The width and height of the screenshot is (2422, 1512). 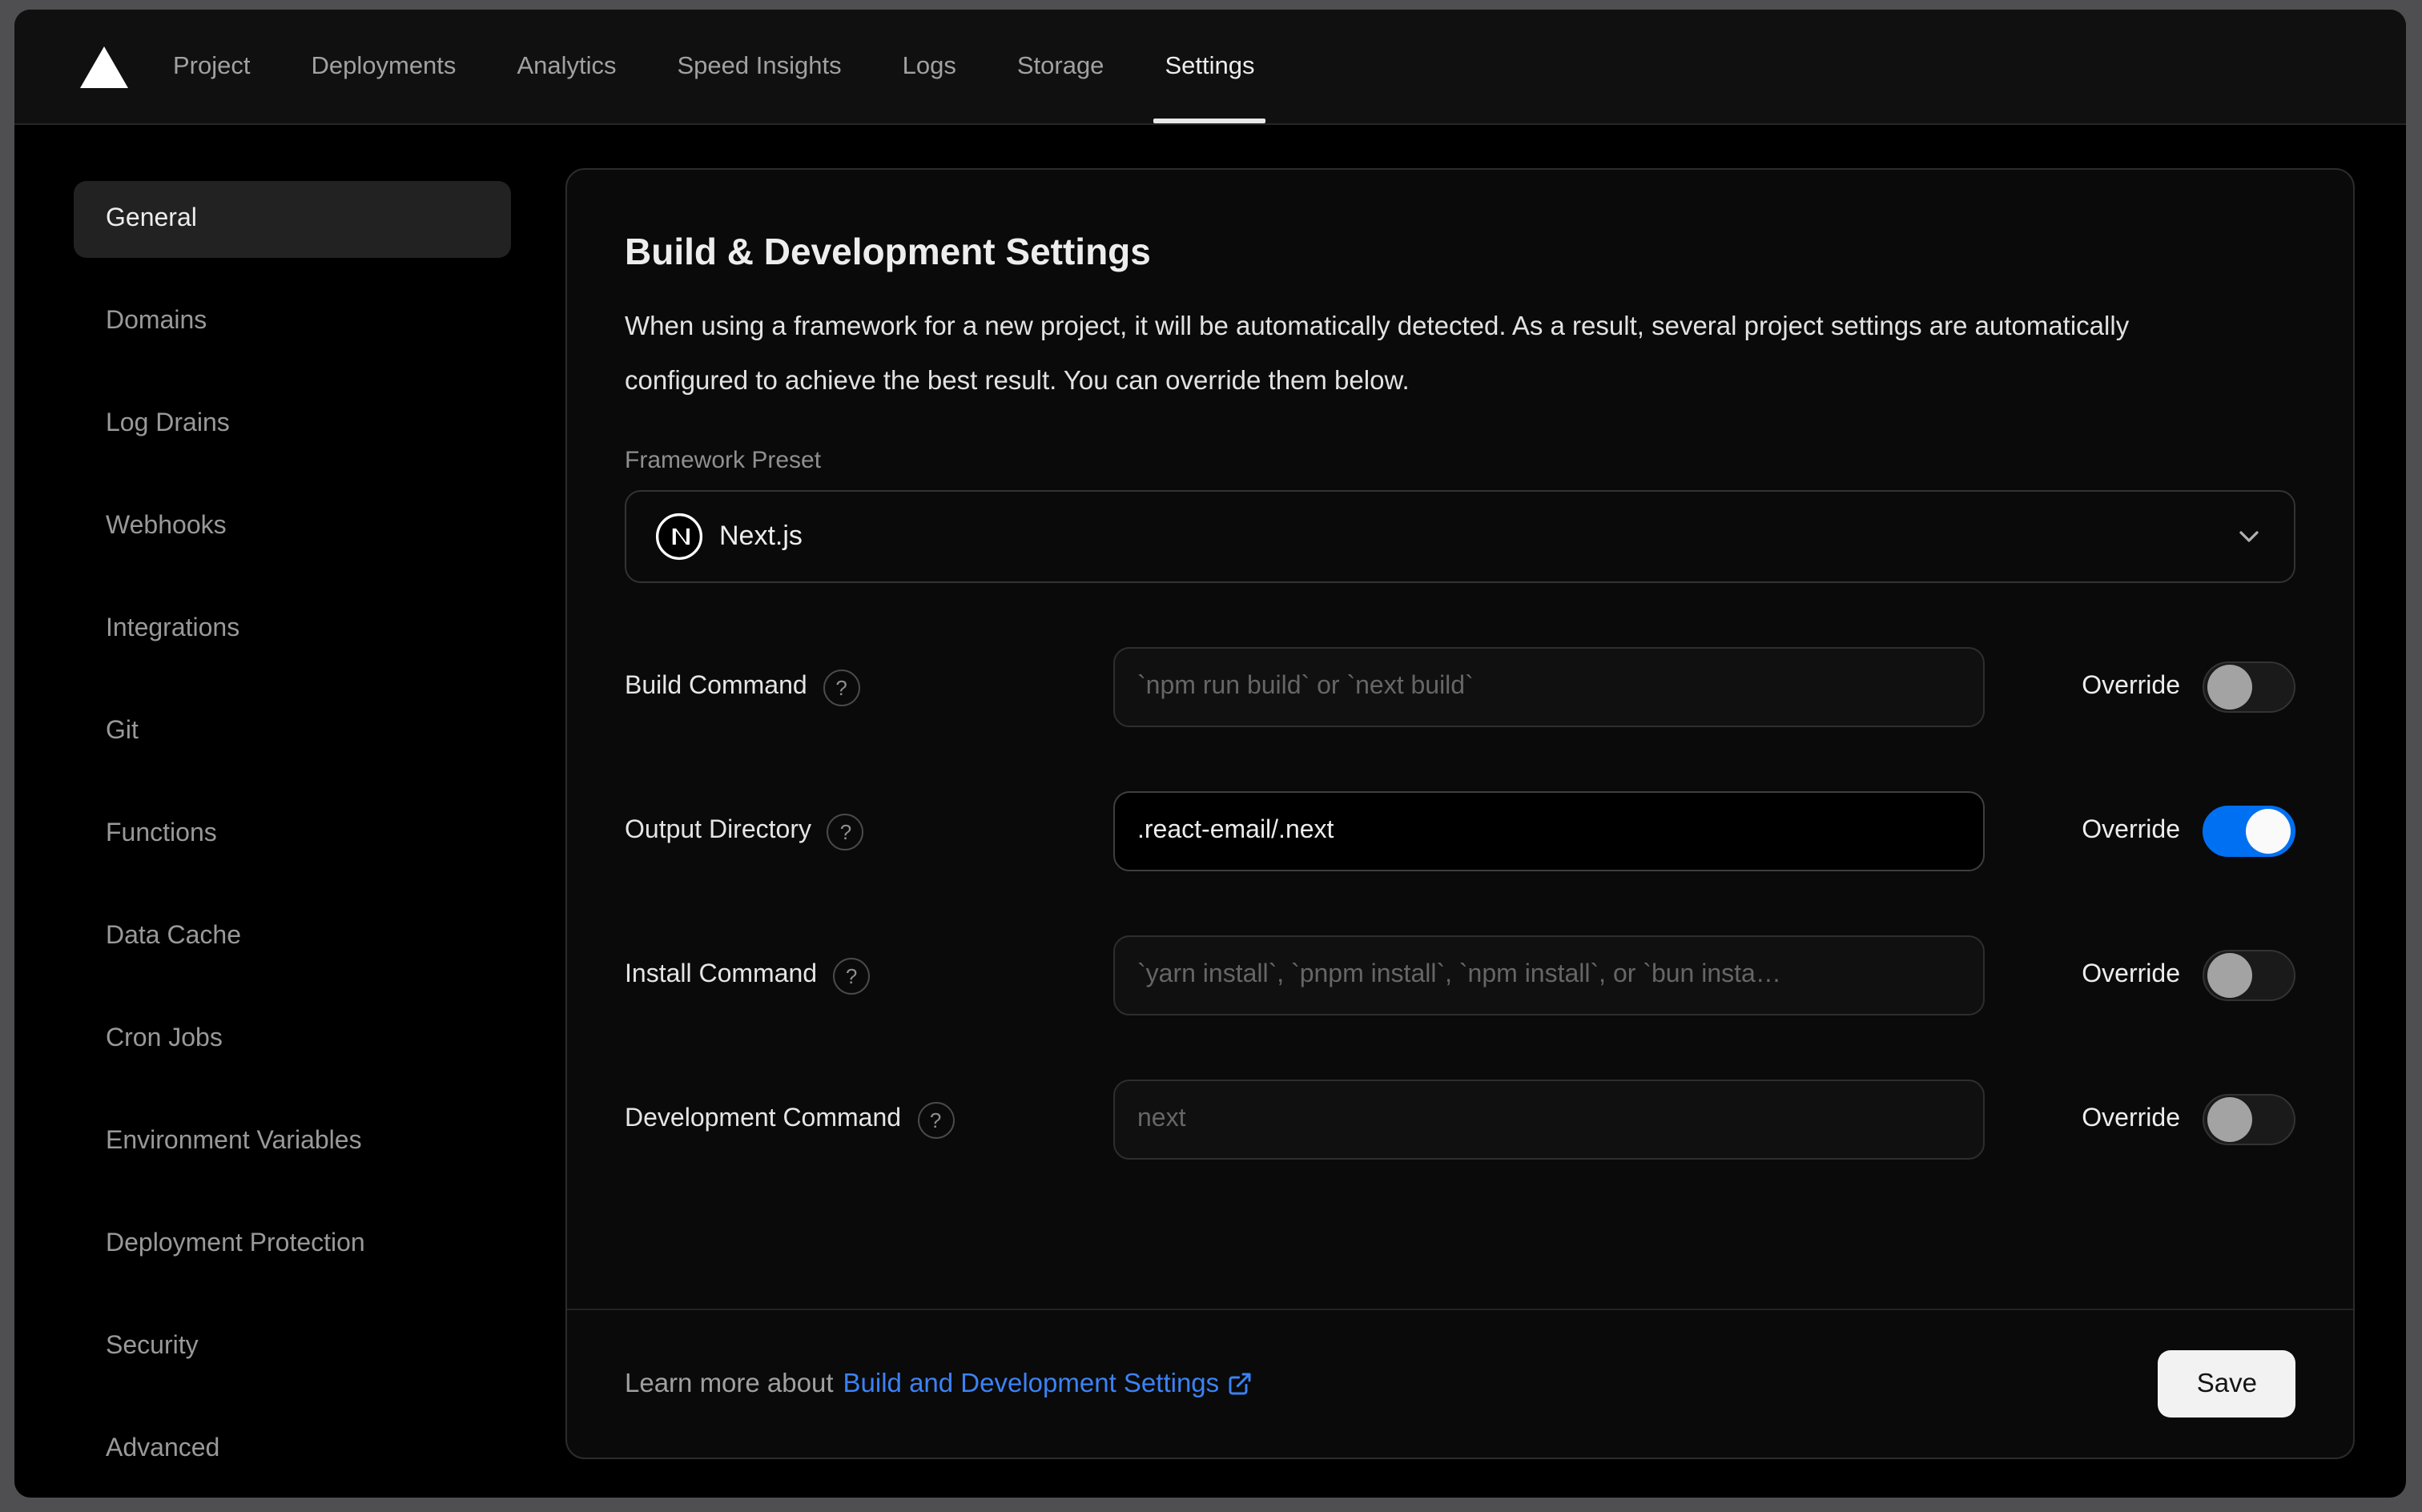 I want to click on nav-tab-analytics: Analytics, so click(x=566, y=66).